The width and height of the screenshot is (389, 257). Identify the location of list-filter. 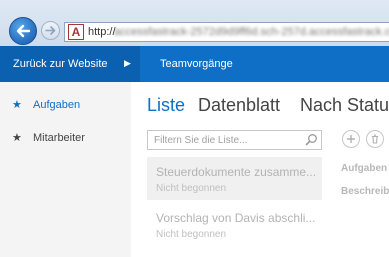
(234, 140).